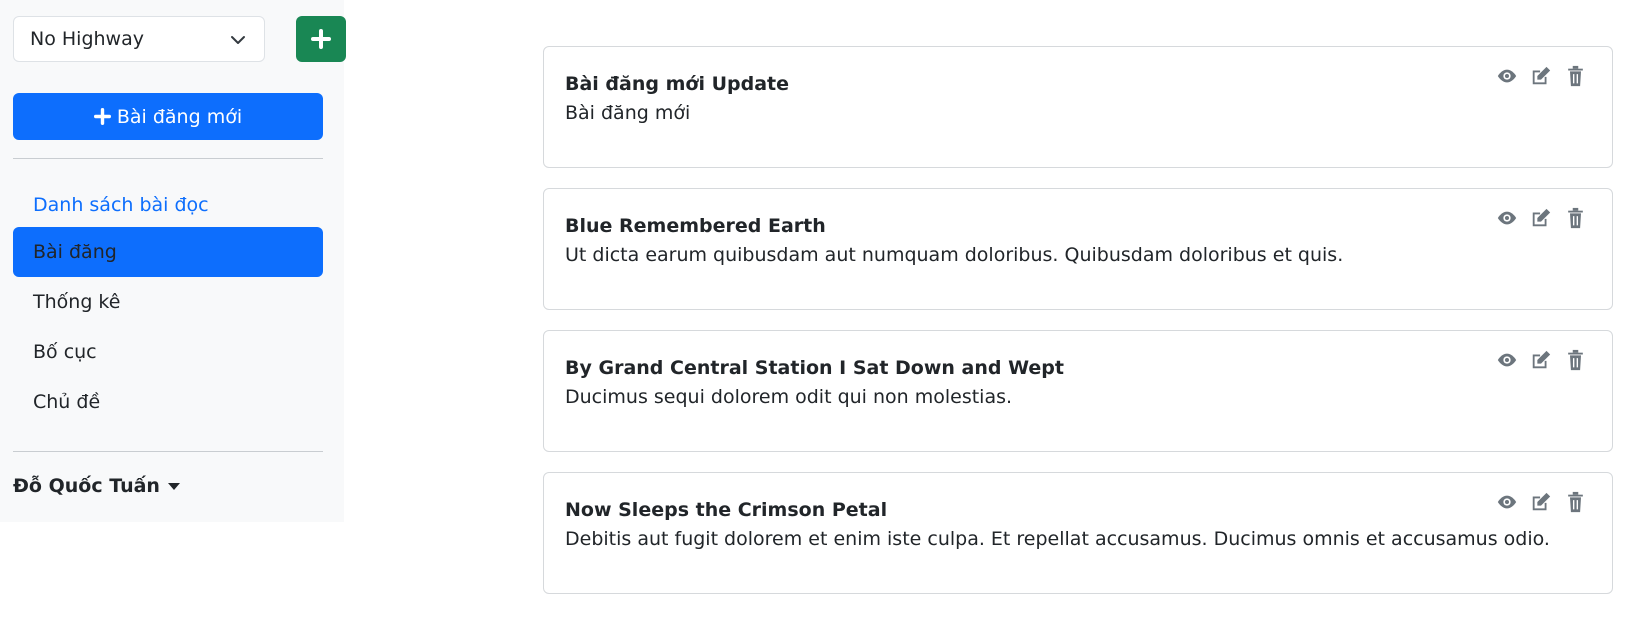  I want to click on highway-select-value: No Highway, so click(87, 39).